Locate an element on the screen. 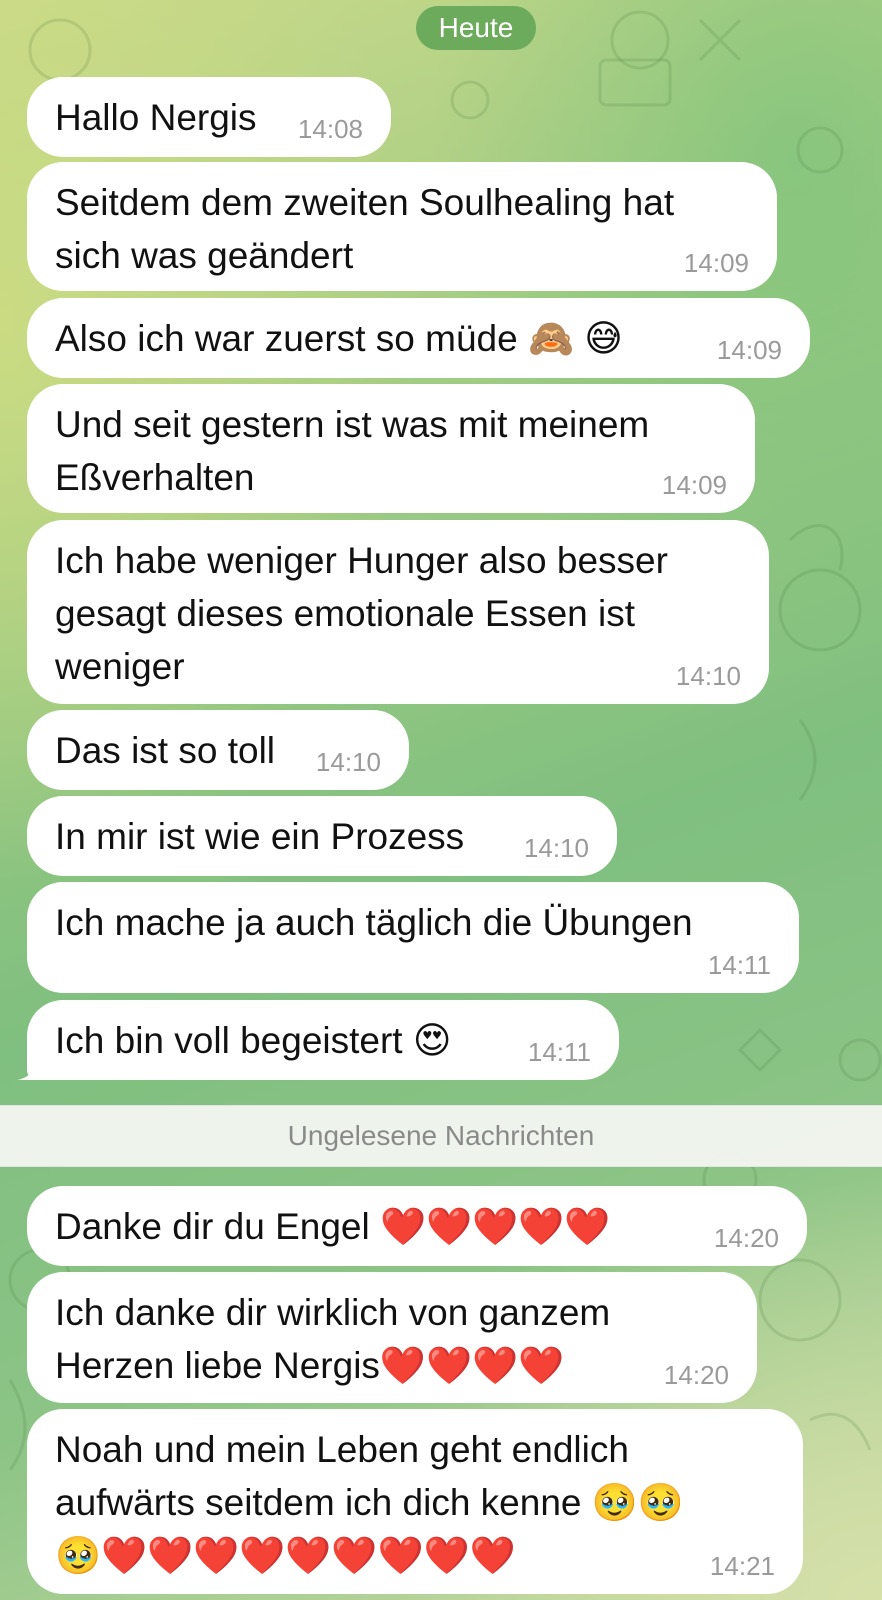  message-text: In mir ist wie ein Prozess is located at coordinates (260, 836).